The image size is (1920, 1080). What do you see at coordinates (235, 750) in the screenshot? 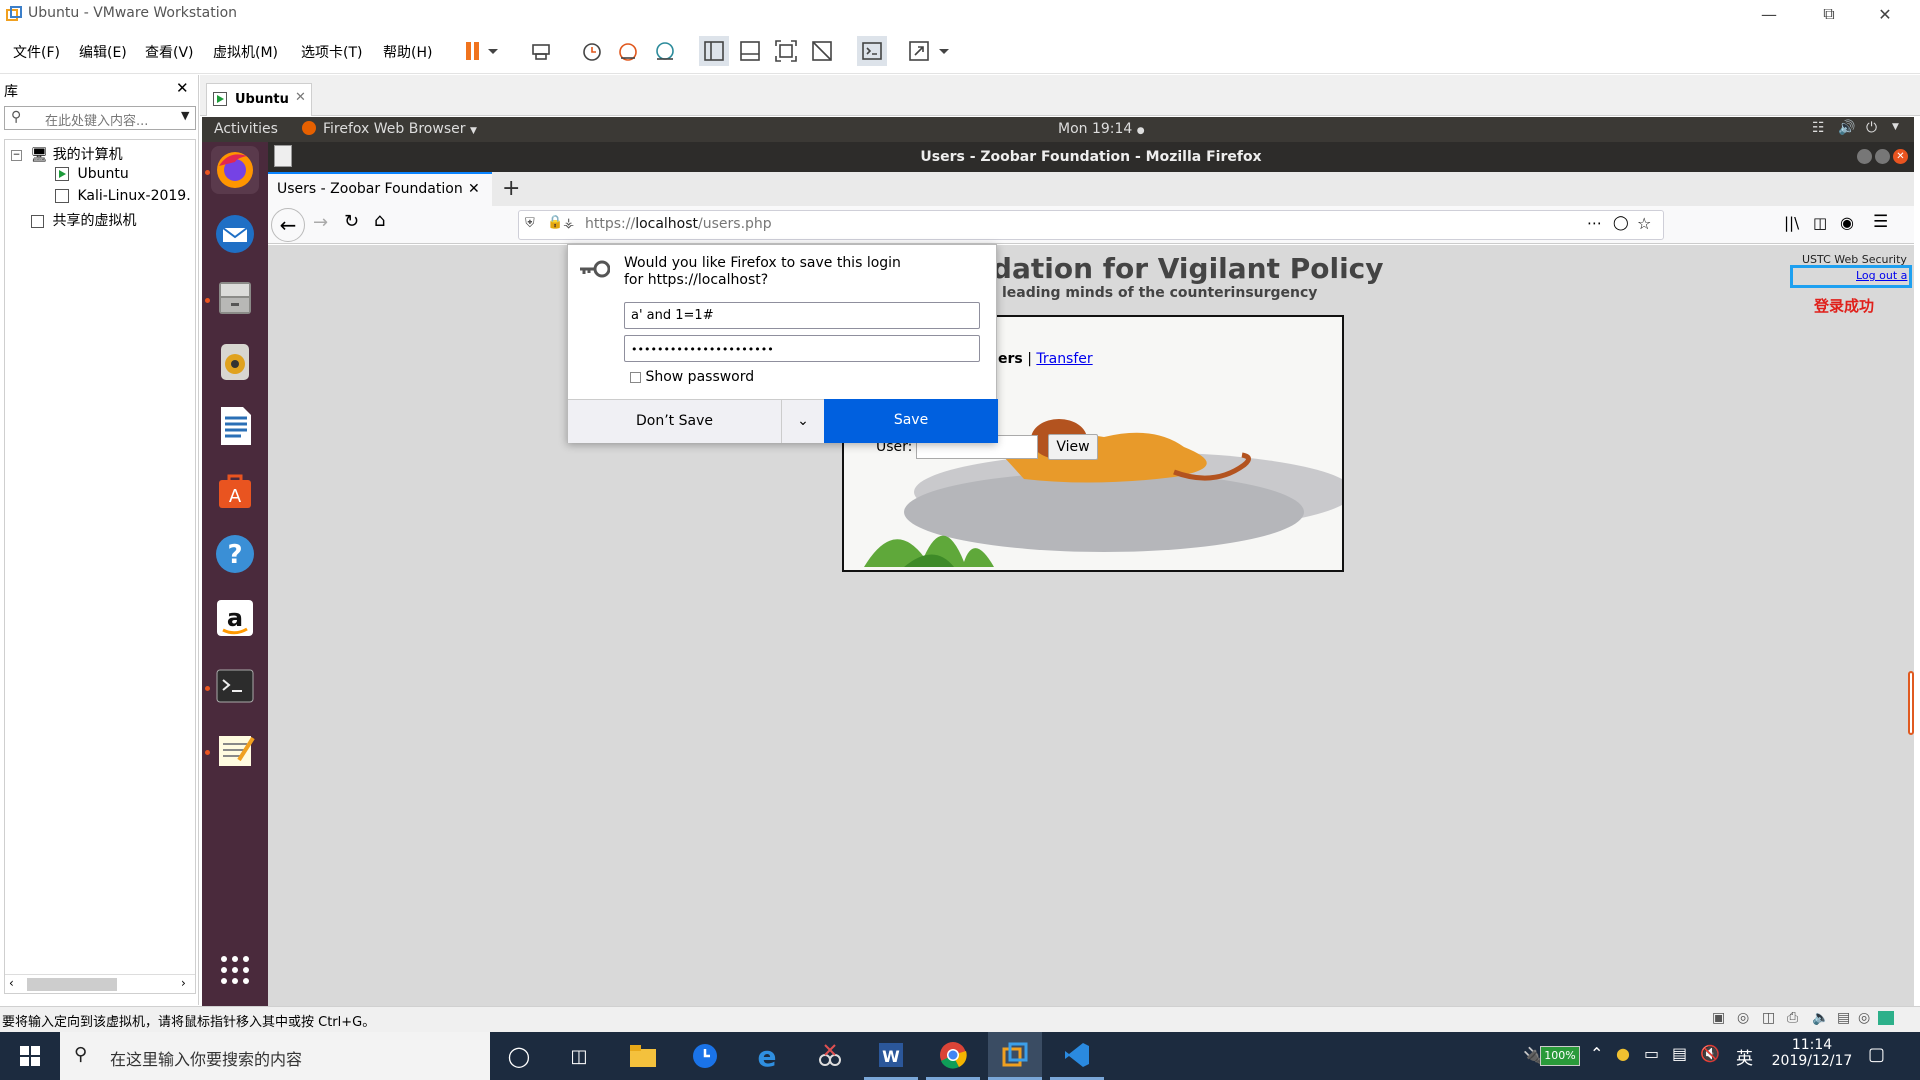
I see `text-editor-icon` at bounding box center [235, 750].